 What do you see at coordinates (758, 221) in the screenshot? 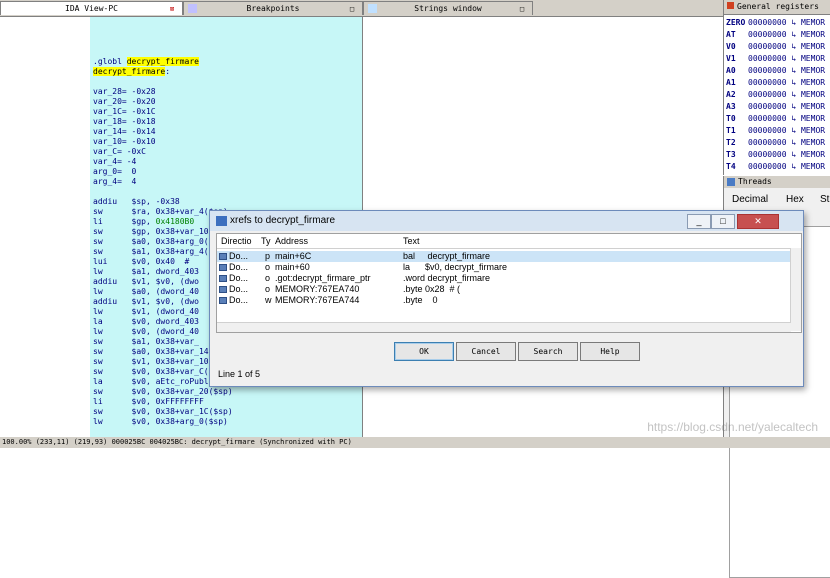
I see `close-button: ✕` at bounding box center [758, 221].